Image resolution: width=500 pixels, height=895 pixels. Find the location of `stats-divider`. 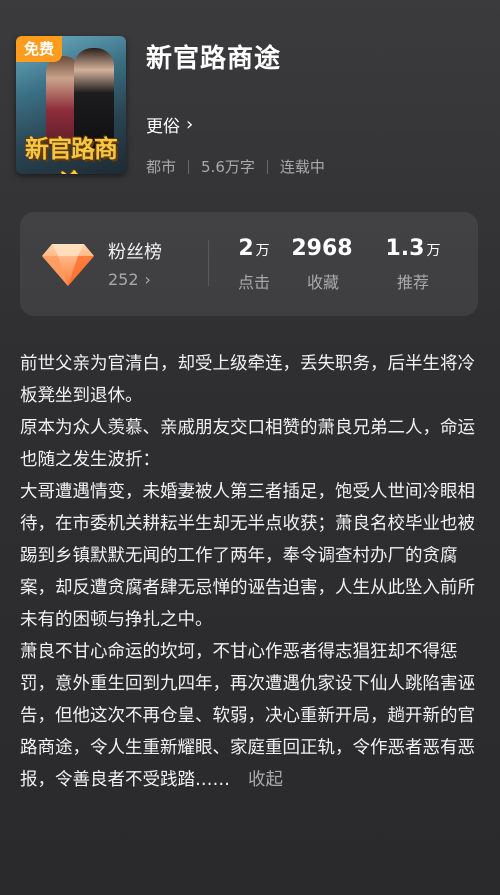

stats-divider is located at coordinates (208, 263).